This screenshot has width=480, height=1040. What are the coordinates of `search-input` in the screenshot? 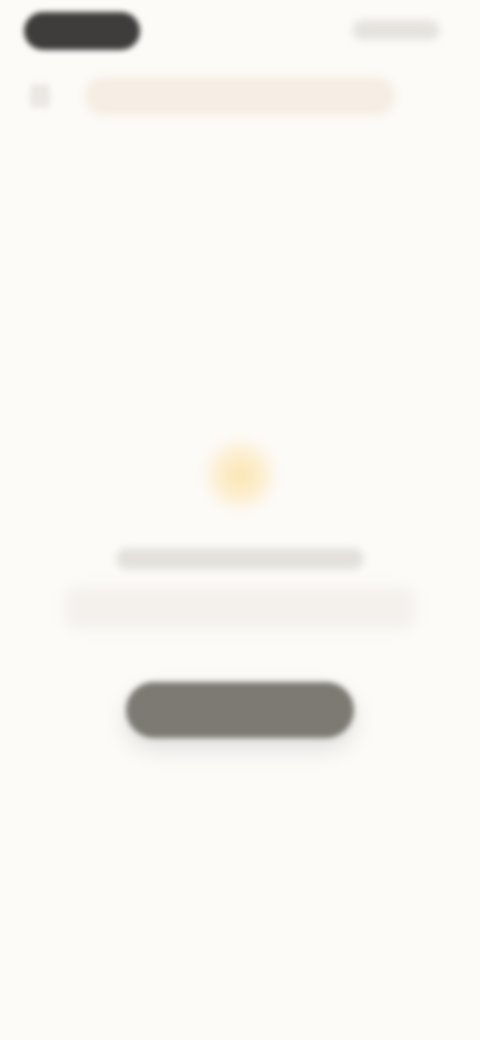 It's located at (240, 96).